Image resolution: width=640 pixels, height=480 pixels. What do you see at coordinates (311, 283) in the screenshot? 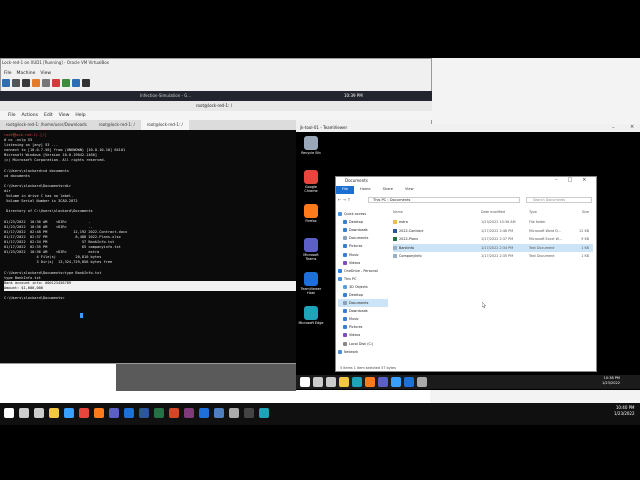
I see `desktop-shortcut: TeamViewer Host` at bounding box center [311, 283].